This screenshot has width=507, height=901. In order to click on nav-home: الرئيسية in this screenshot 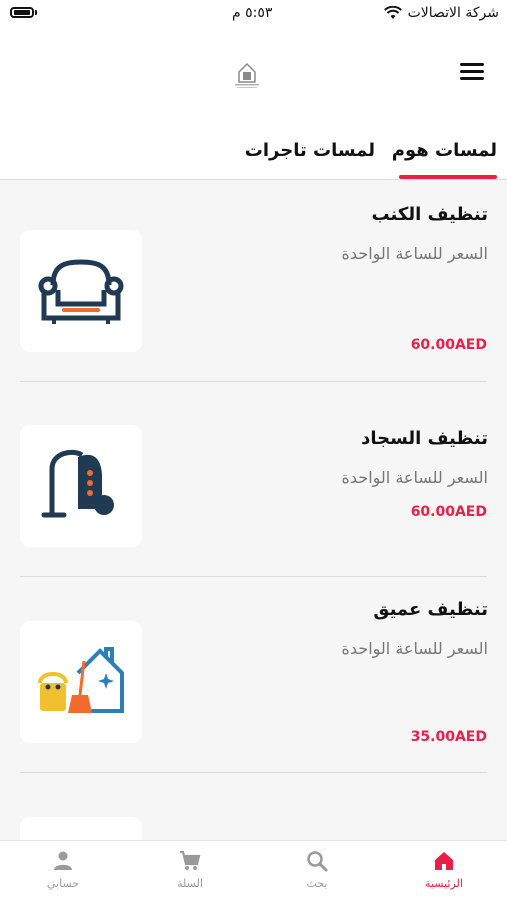, I will do `click(444, 871)`.